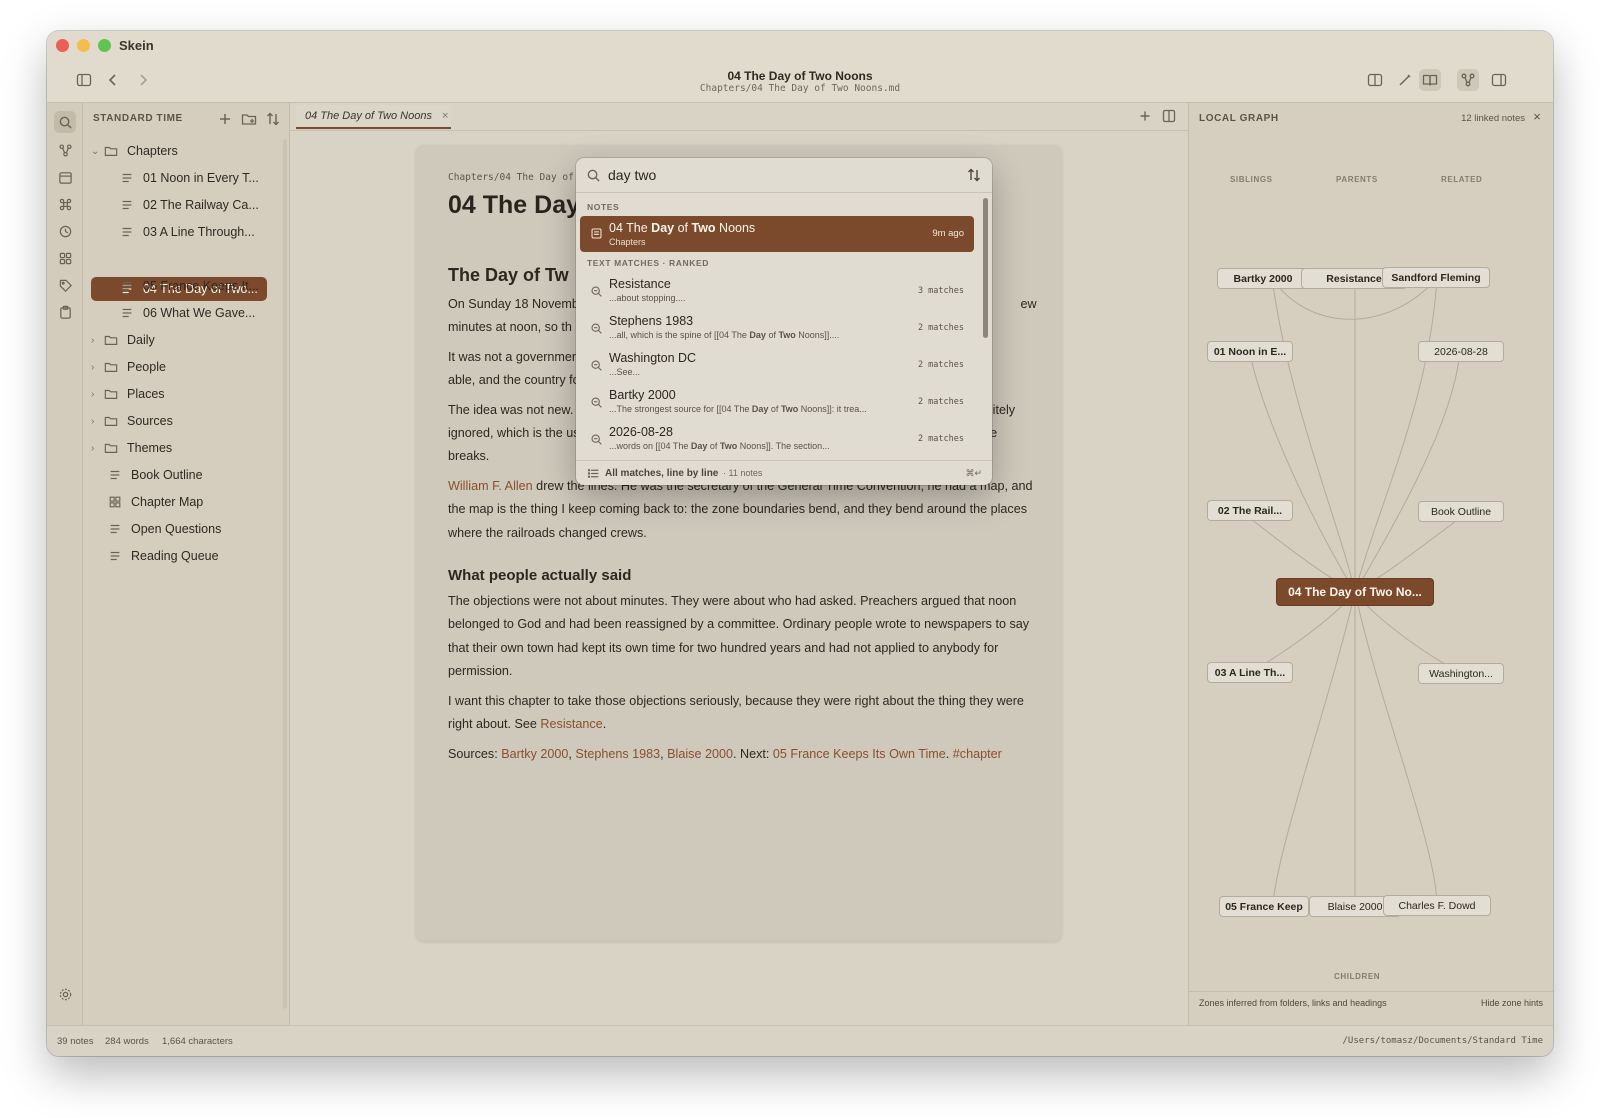  Describe the element at coordinates (146, 394) in the screenshot. I see `tree-item-label: Places` at that location.